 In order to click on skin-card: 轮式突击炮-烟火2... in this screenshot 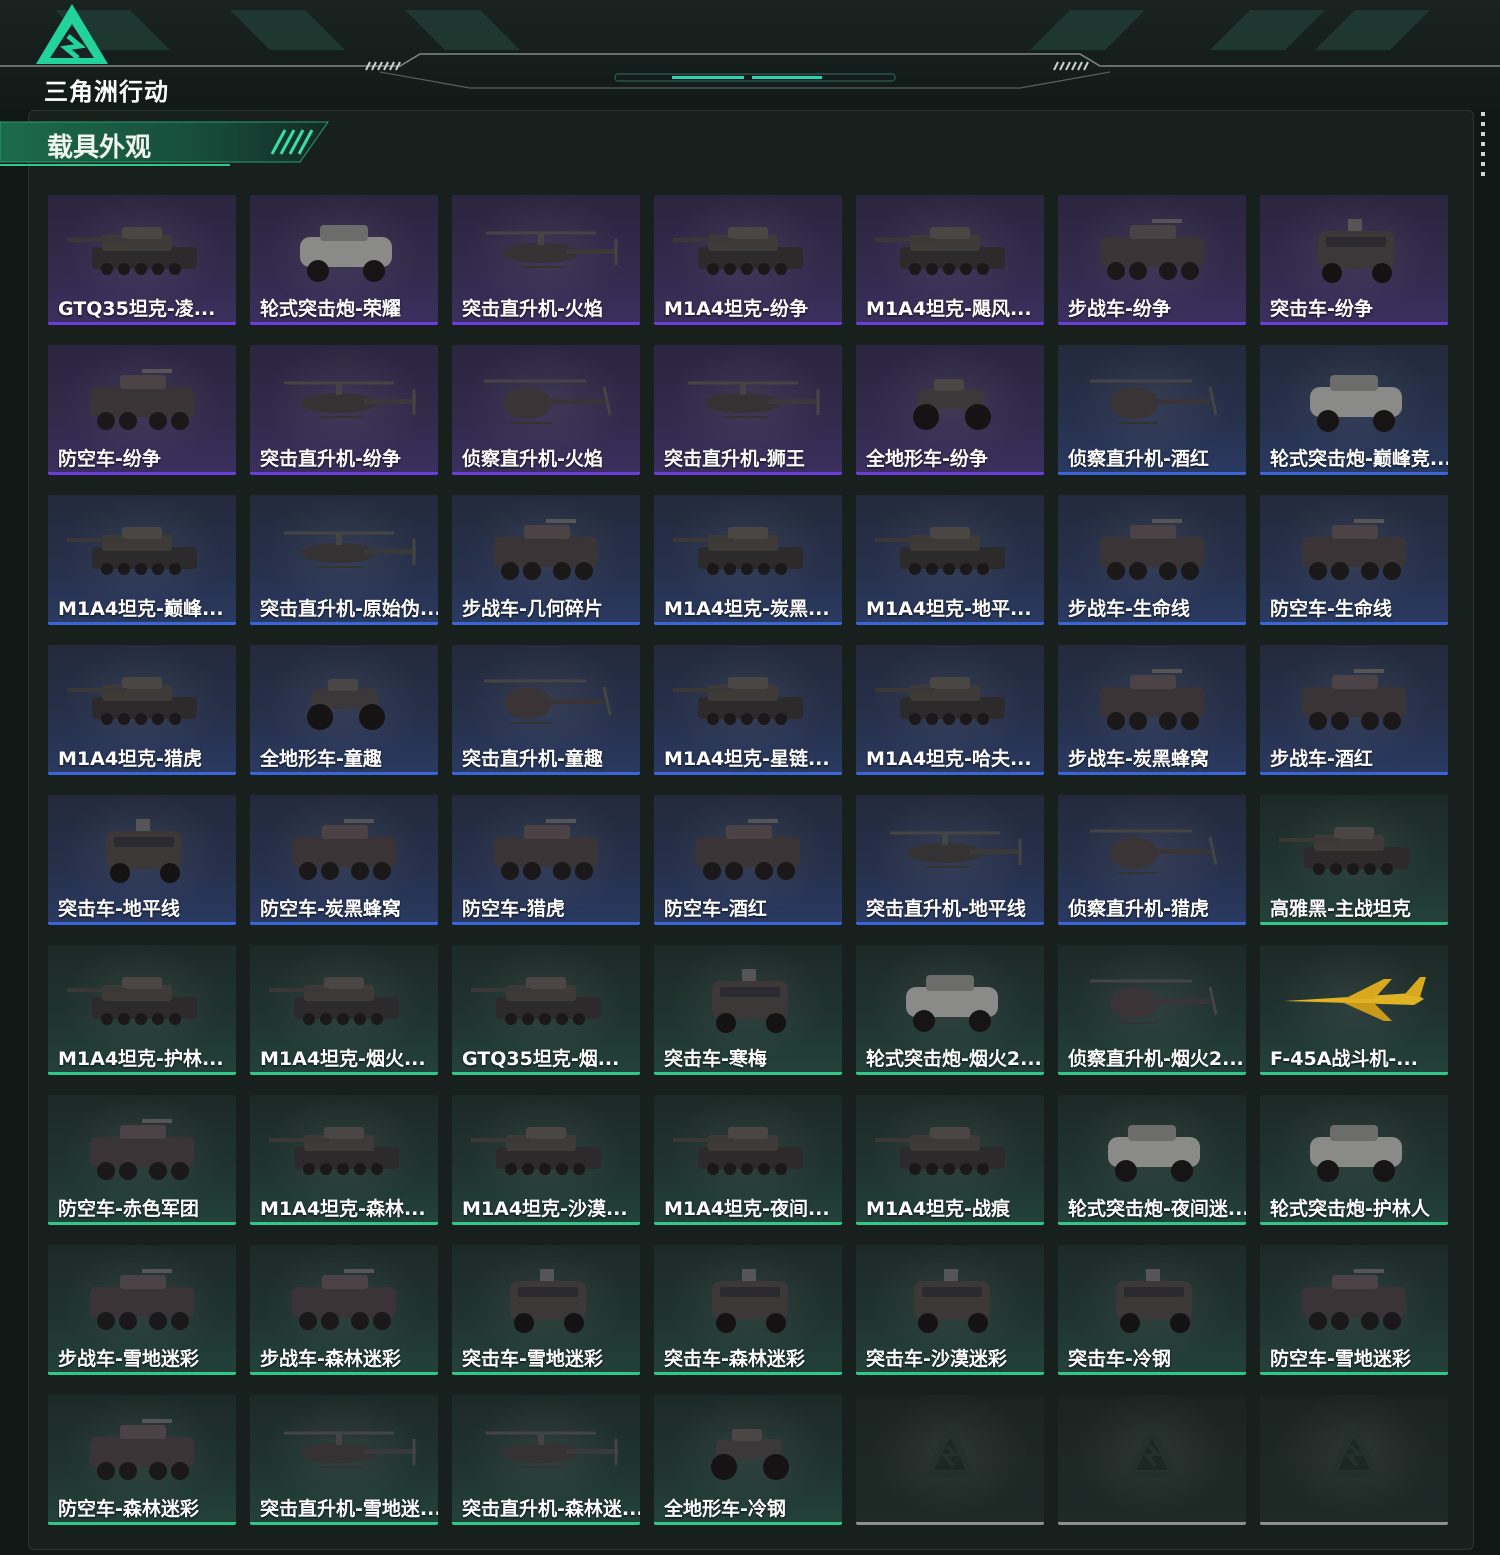, I will do `click(950, 1010)`.